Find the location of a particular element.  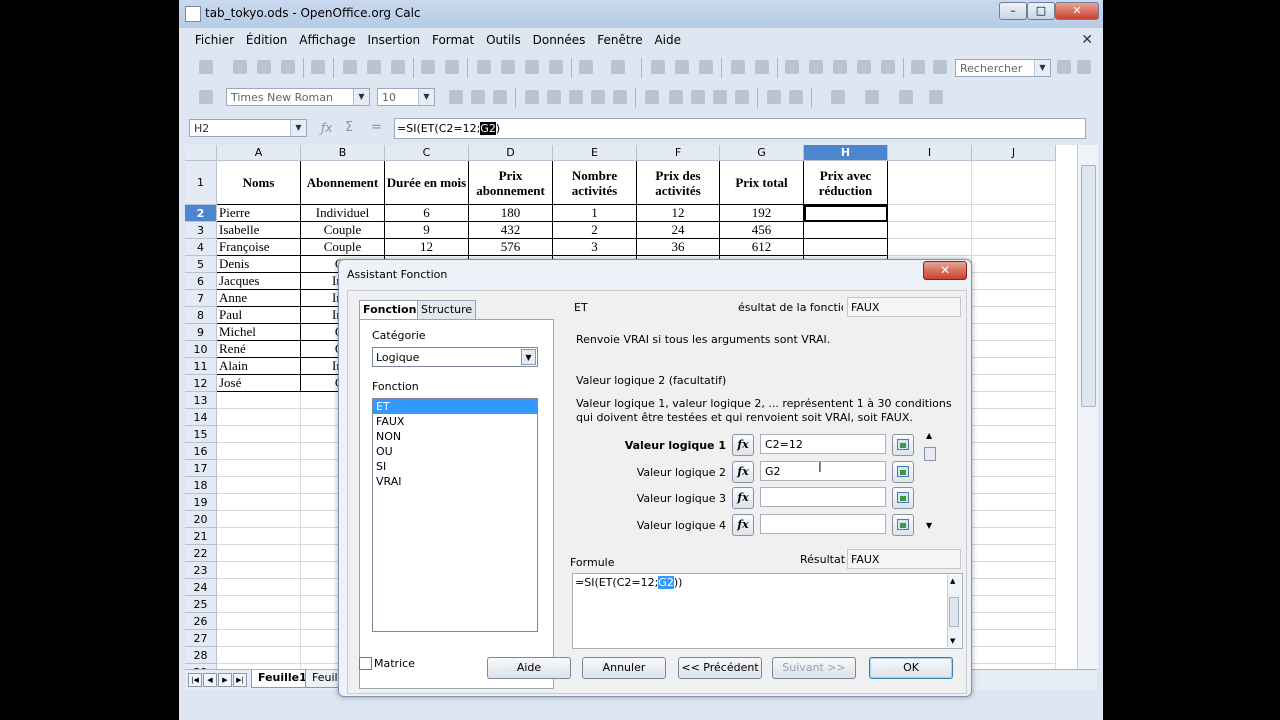

menu-fenetre: Fenêtre is located at coordinates (619, 40).